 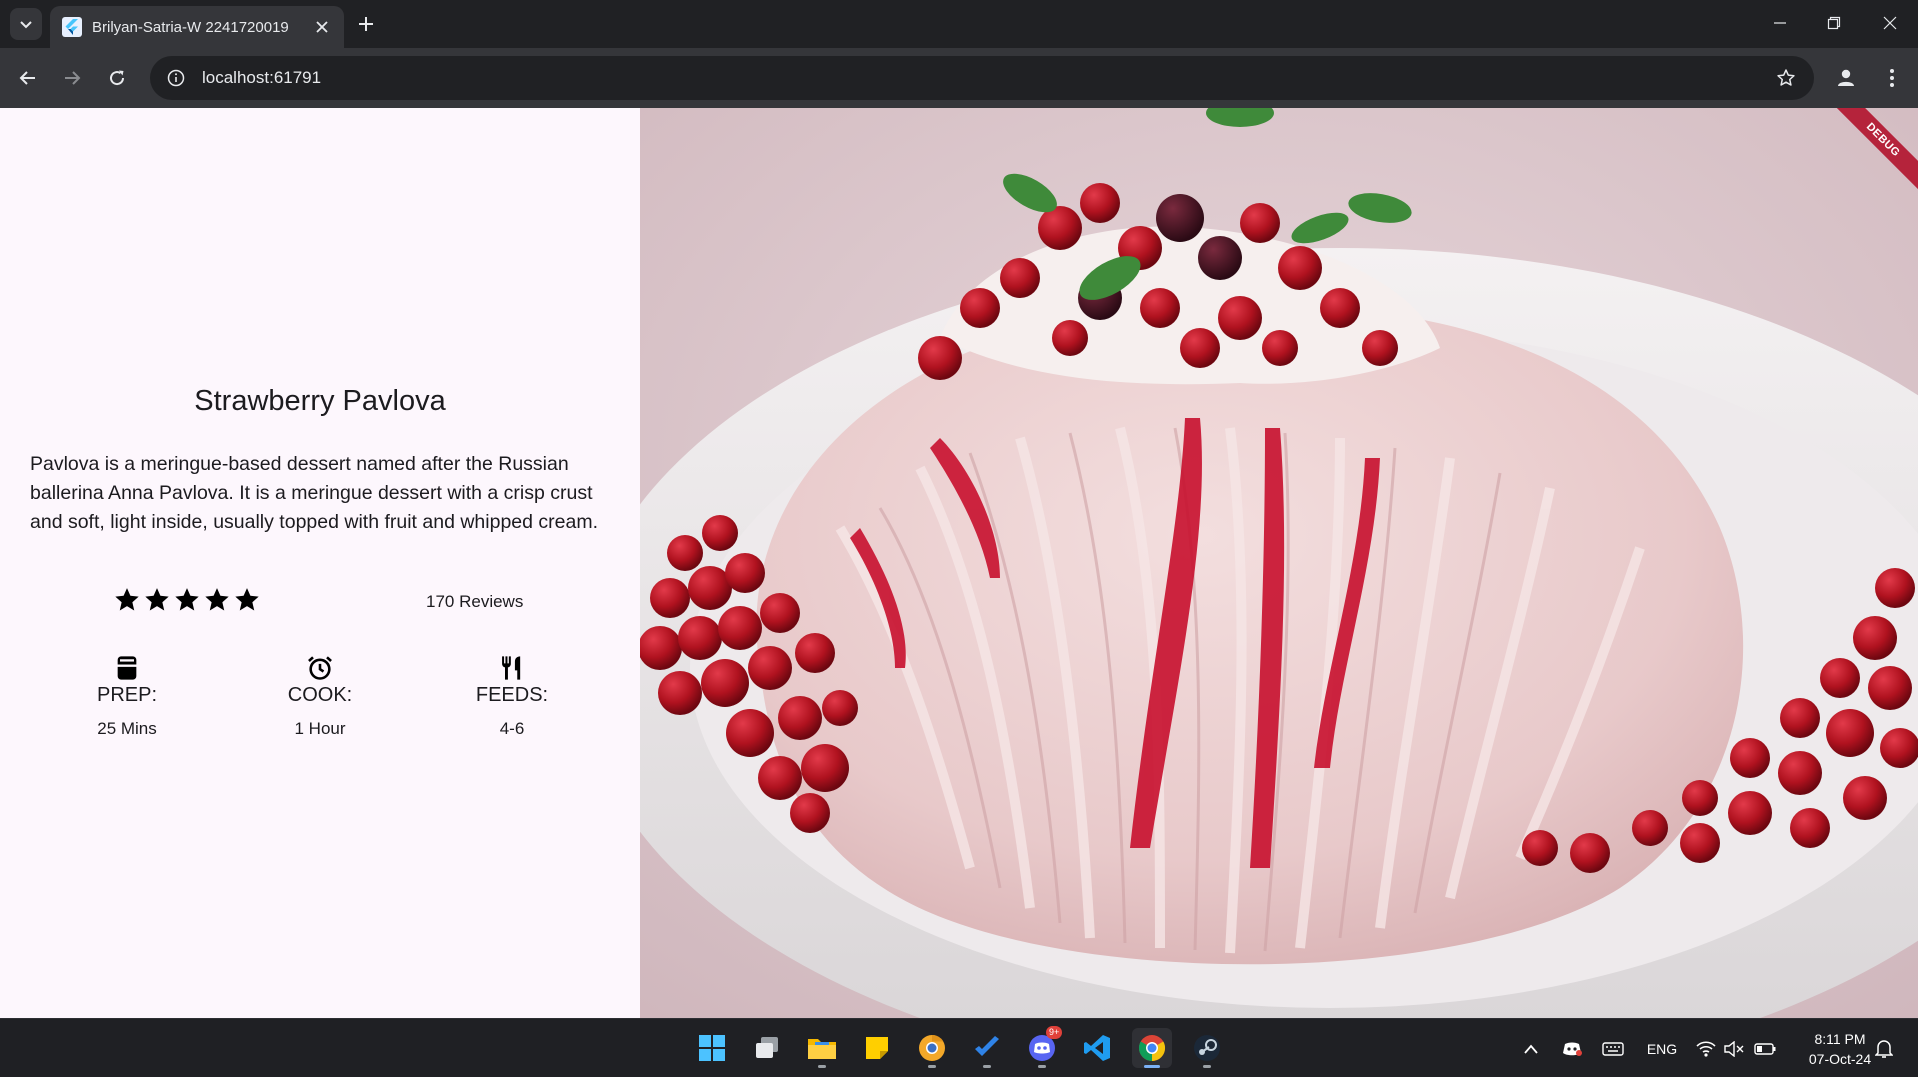 I want to click on browser-tab: Brilyan-Satria-W 2241720019, so click(x=197, y=27).